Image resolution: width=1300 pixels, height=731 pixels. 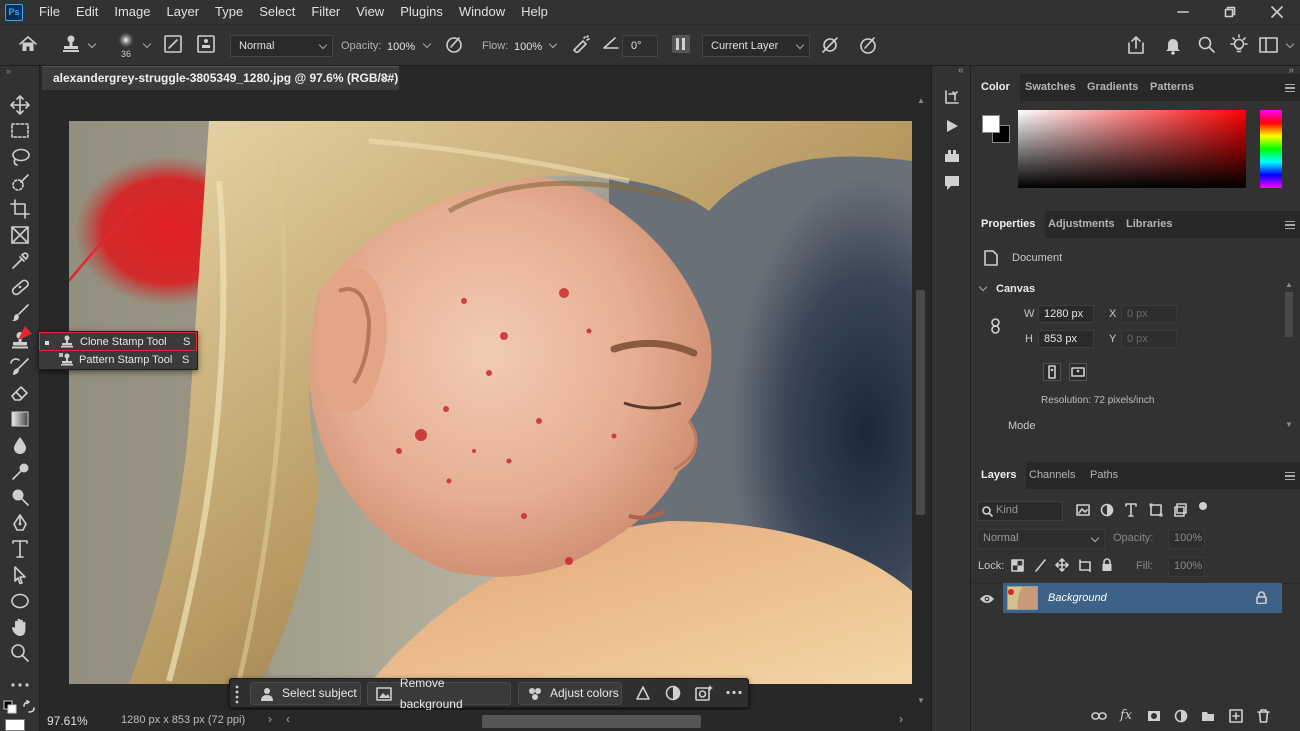 What do you see at coordinates (1107, 565) in the screenshot?
I see `lock-all-icon` at bounding box center [1107, 565].